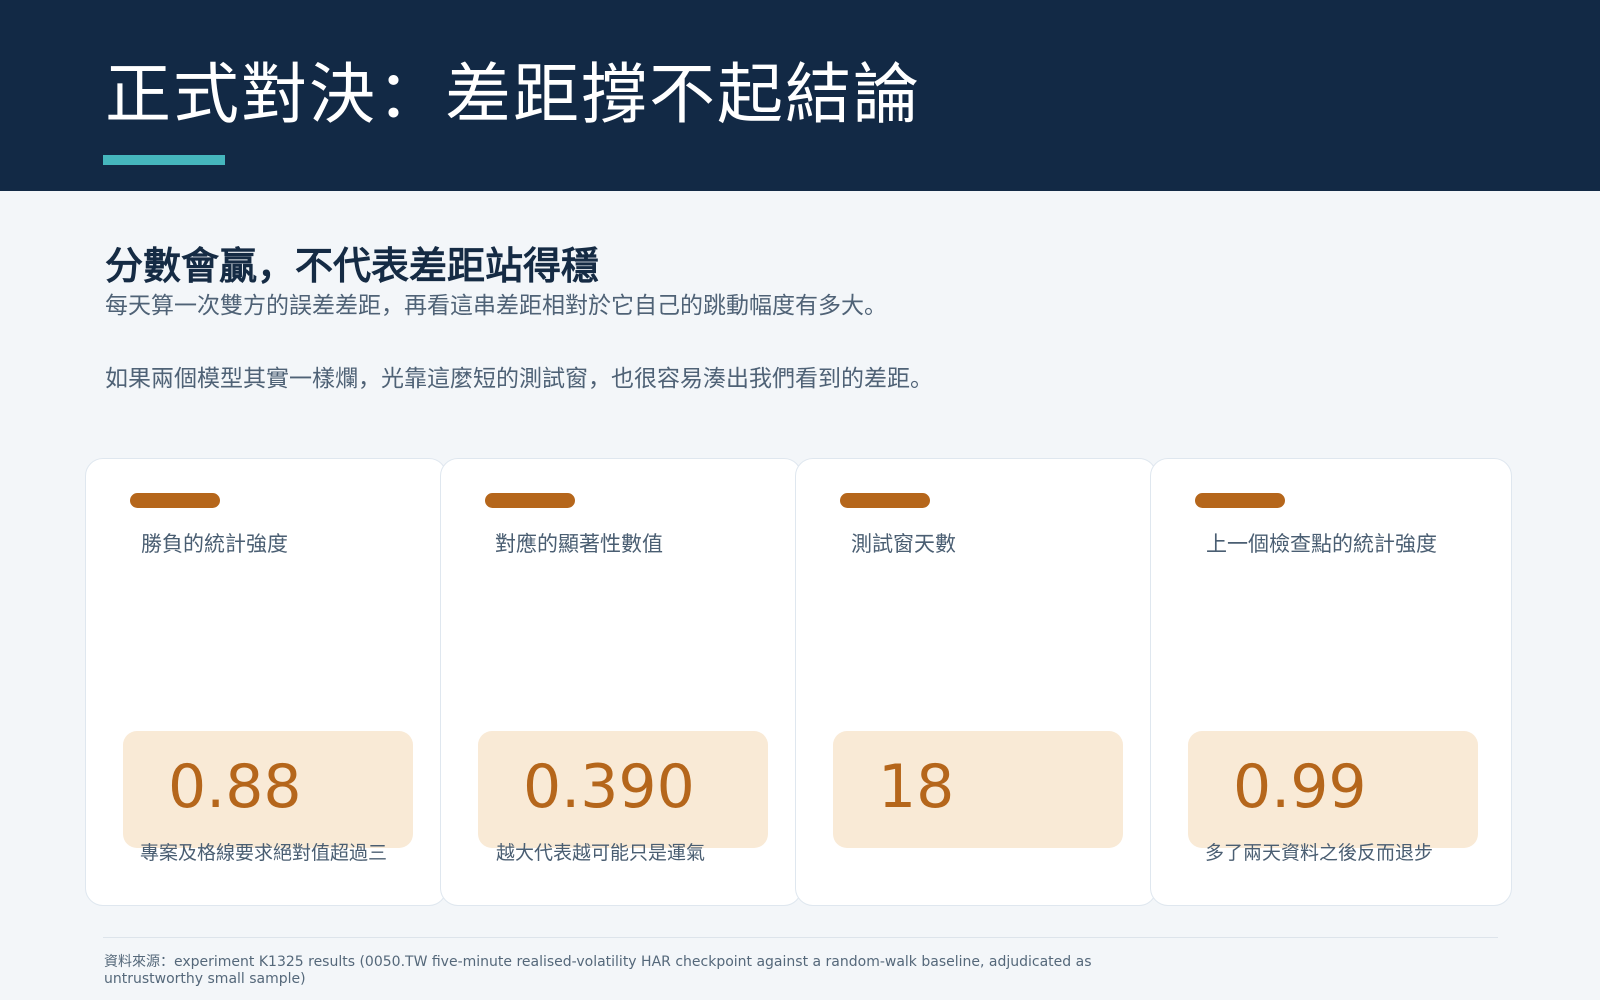  I want to click on card-value: 0.390, so click(609, 787).